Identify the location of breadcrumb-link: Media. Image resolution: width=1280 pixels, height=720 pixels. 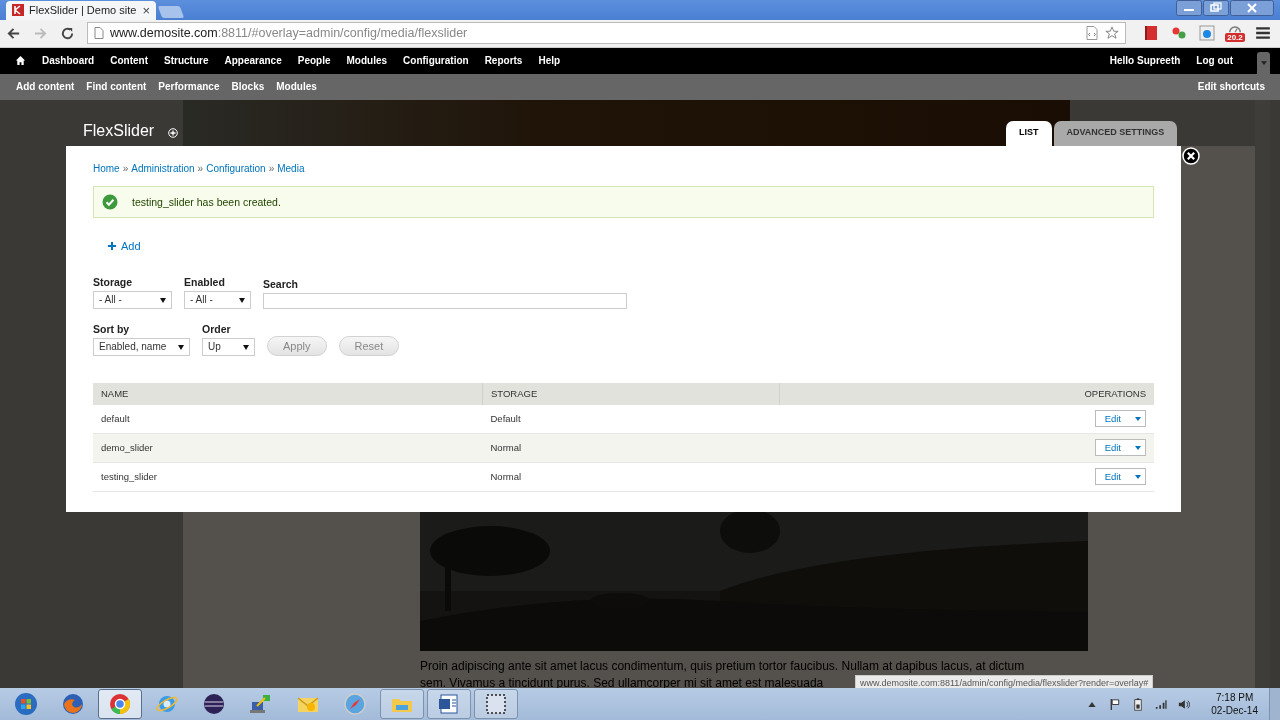
(291, 169).